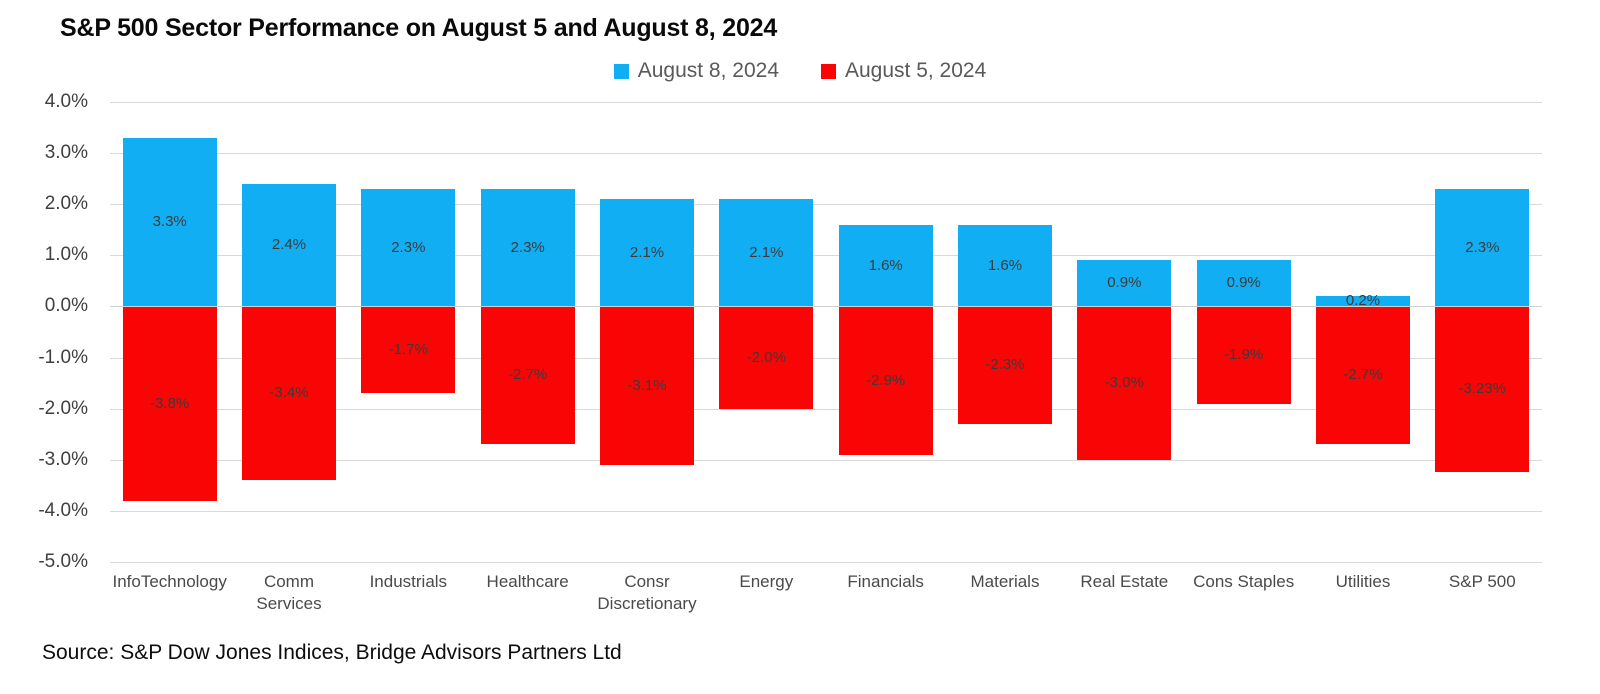  Describe the element at coordinates (826, 562) in the screenshot. I see `gridline` at that location.